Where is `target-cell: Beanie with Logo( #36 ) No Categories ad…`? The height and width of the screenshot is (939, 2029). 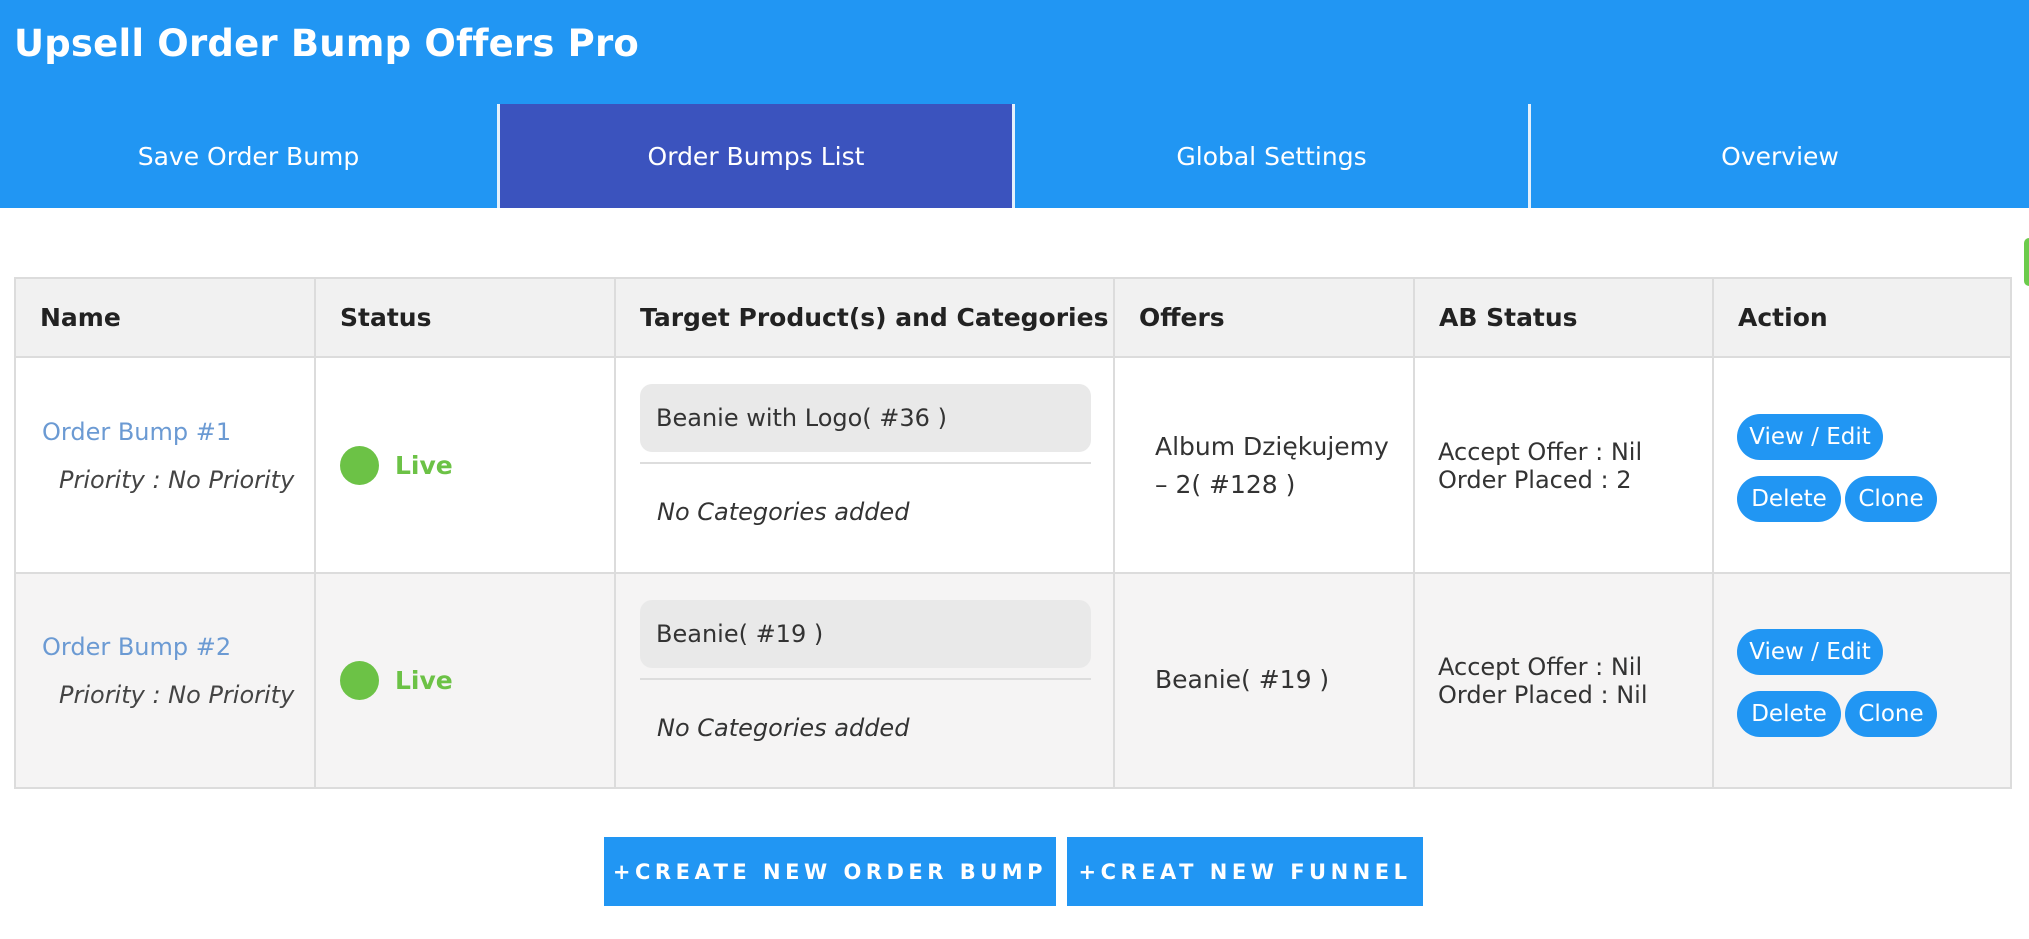
target-cell: Beanie with Logo( #36 ) No Categories ad… is located at coordinates (865, 466).